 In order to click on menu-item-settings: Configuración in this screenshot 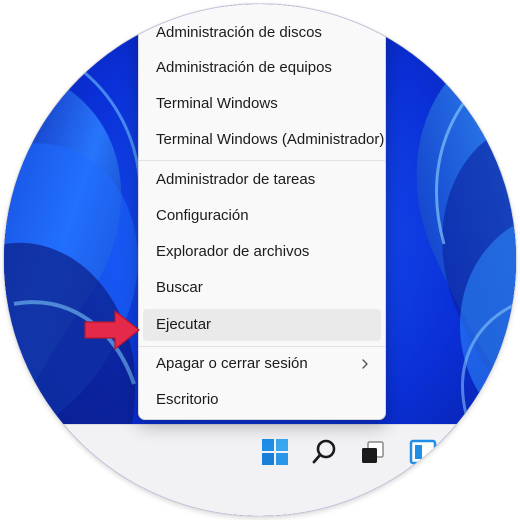, I will do `click(262, 216)`.